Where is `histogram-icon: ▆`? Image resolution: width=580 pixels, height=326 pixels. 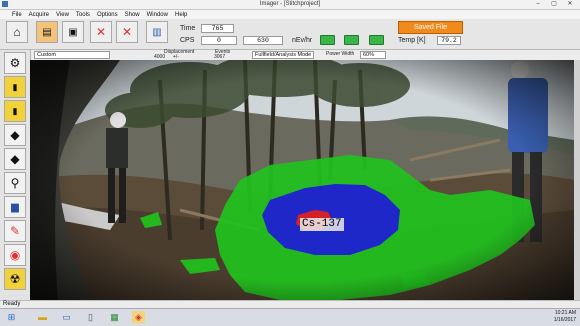
histogram-icon: ▆ is located at coordinates (15, 207).